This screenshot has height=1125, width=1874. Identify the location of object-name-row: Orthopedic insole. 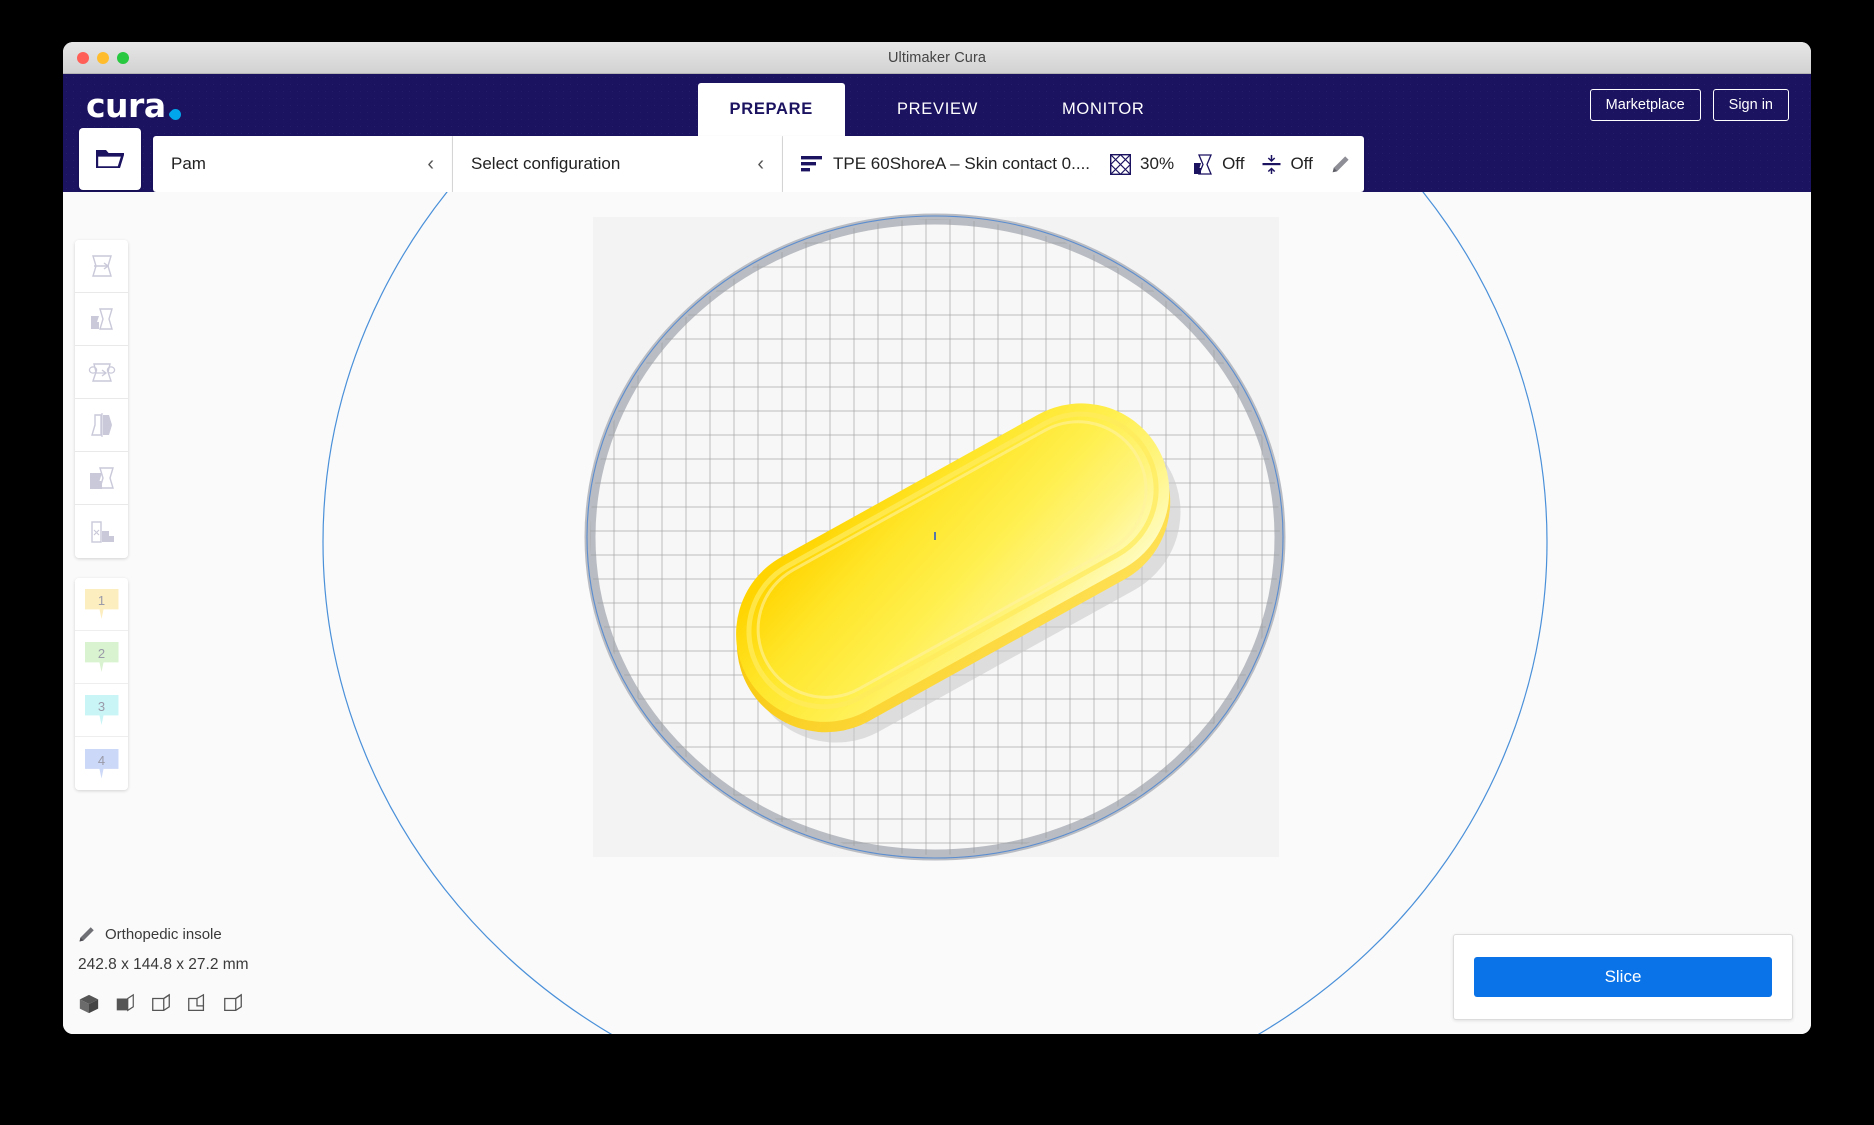
(163, 934).